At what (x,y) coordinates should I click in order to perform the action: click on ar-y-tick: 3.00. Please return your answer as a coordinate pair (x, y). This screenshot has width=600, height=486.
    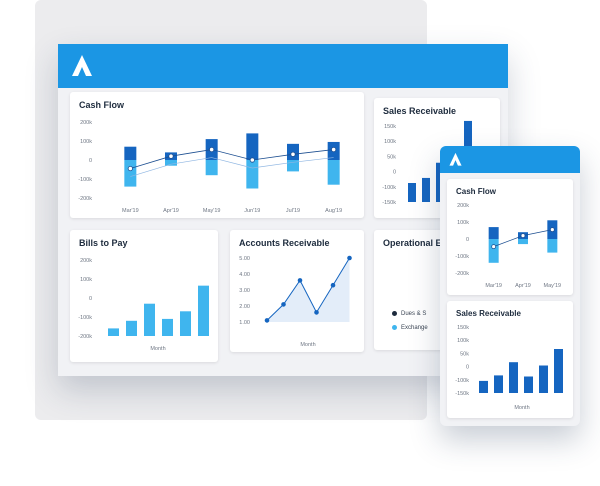
    Looking at the image, I should click on (244, 291).